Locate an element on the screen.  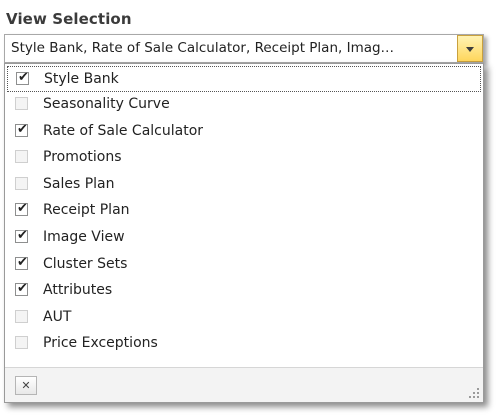
close-icon: ✕ is located at coordinates (26, 385).